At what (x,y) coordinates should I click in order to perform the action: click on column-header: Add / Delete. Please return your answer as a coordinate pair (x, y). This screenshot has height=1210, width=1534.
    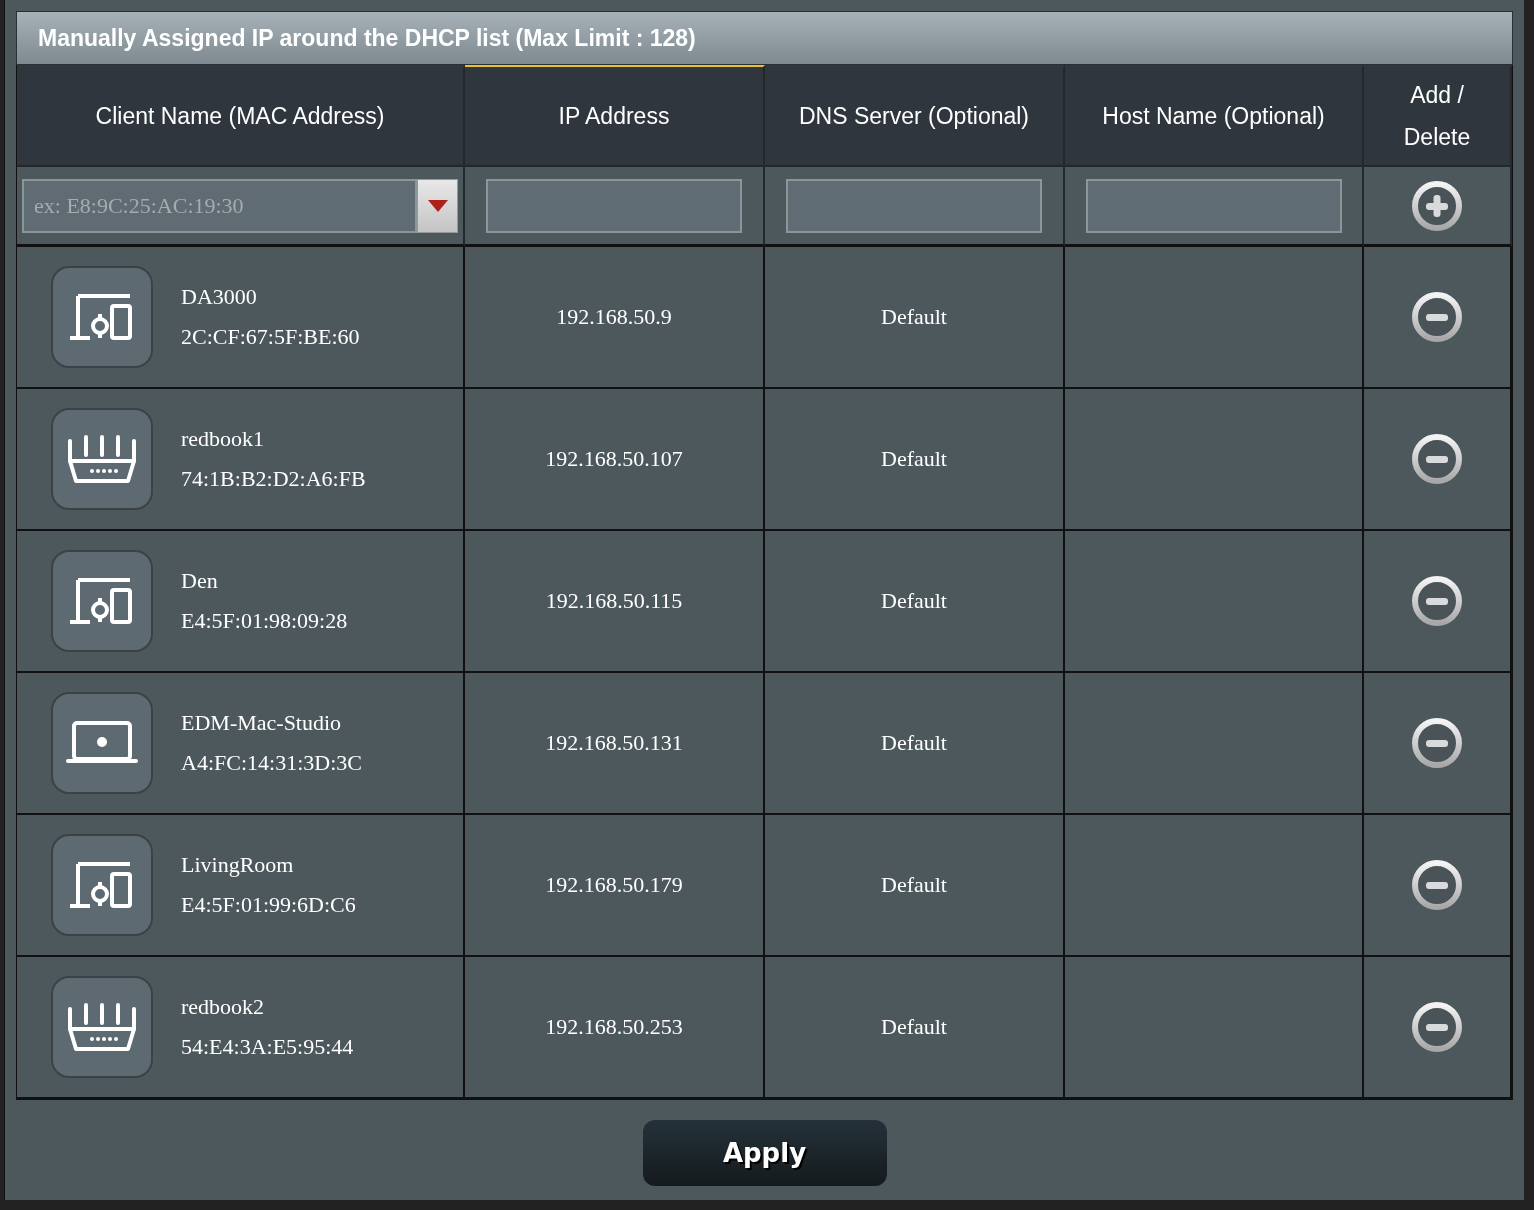
    Looking at the image, I should click on (1438, 115).